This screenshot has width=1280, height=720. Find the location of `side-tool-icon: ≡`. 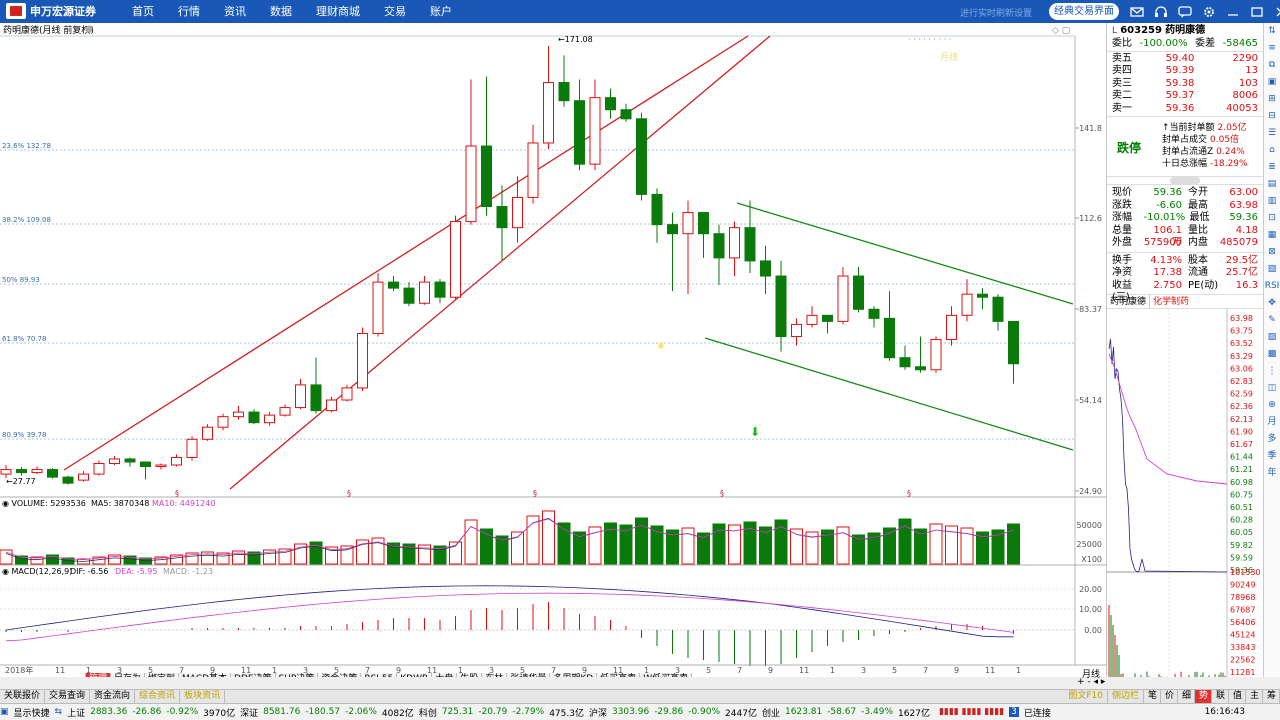

side-tool-icon: ≡ is located at coordinates (1272, 48).